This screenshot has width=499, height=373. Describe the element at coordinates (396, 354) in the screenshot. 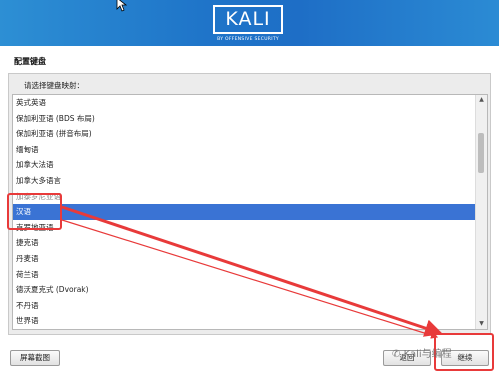

I see `wechat-icon: ✆` at that location.